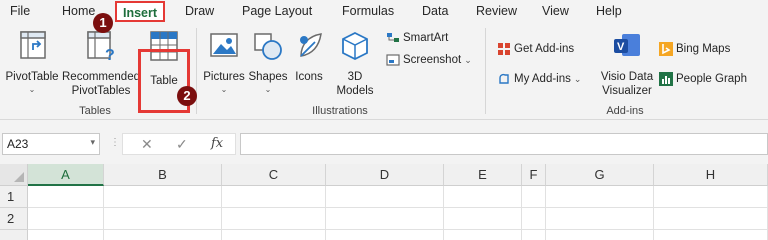 This screenshot has height=240, width=768. Describe the element at coordinates (600, 175) in the screenshot. I see `column-header-g: G` at that location.